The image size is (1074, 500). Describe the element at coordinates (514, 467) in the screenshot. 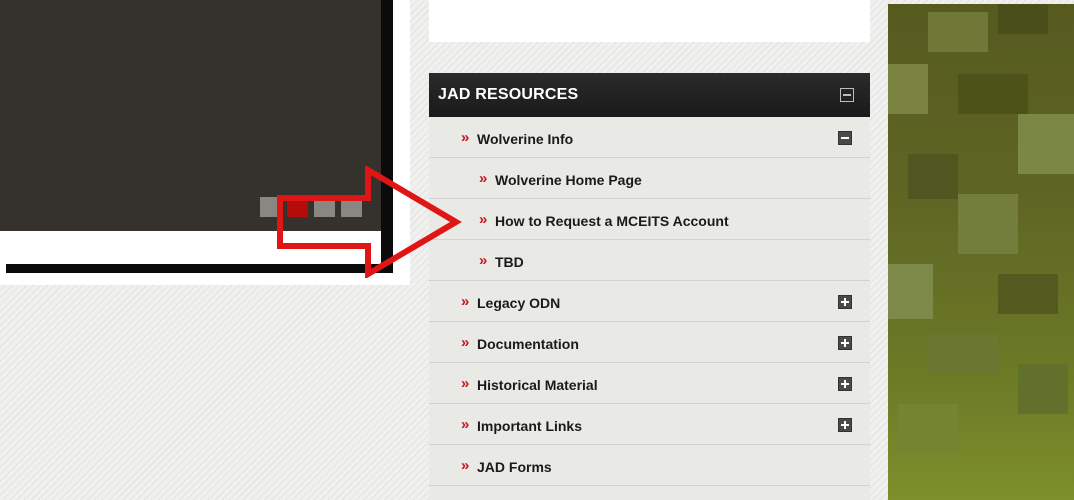

I see `menu-item-label: JAD Forms` at that location.